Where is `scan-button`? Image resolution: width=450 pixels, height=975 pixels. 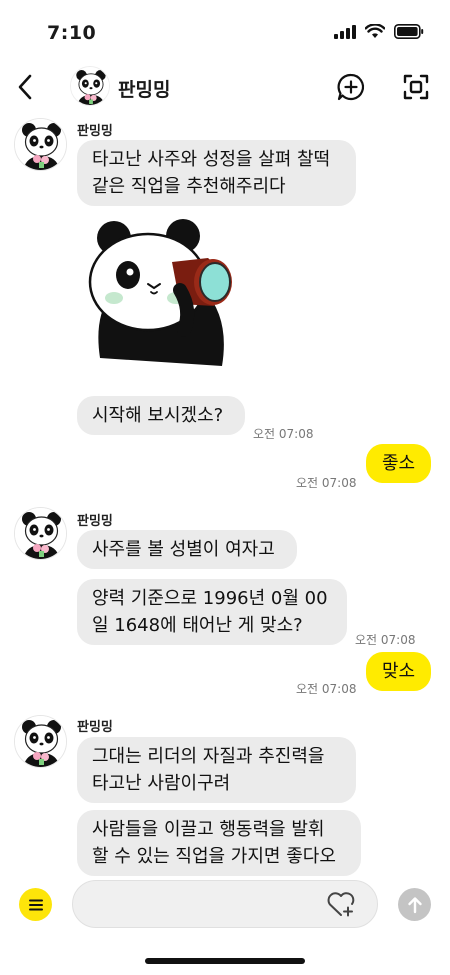 scan-button is located at coordinates (416, 87).